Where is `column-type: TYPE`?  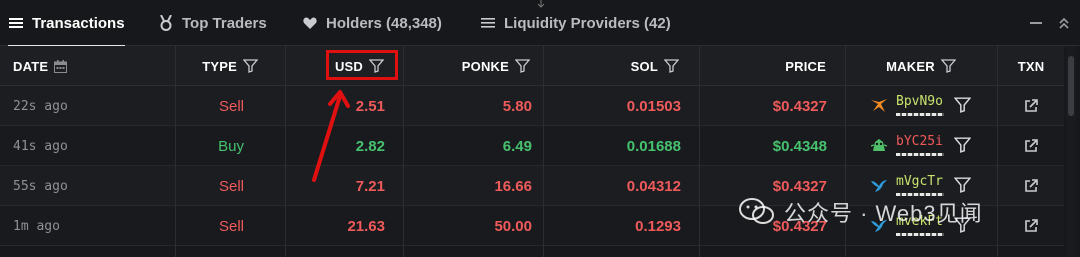
column-type: TYPE is located at coordinates (217, 66).